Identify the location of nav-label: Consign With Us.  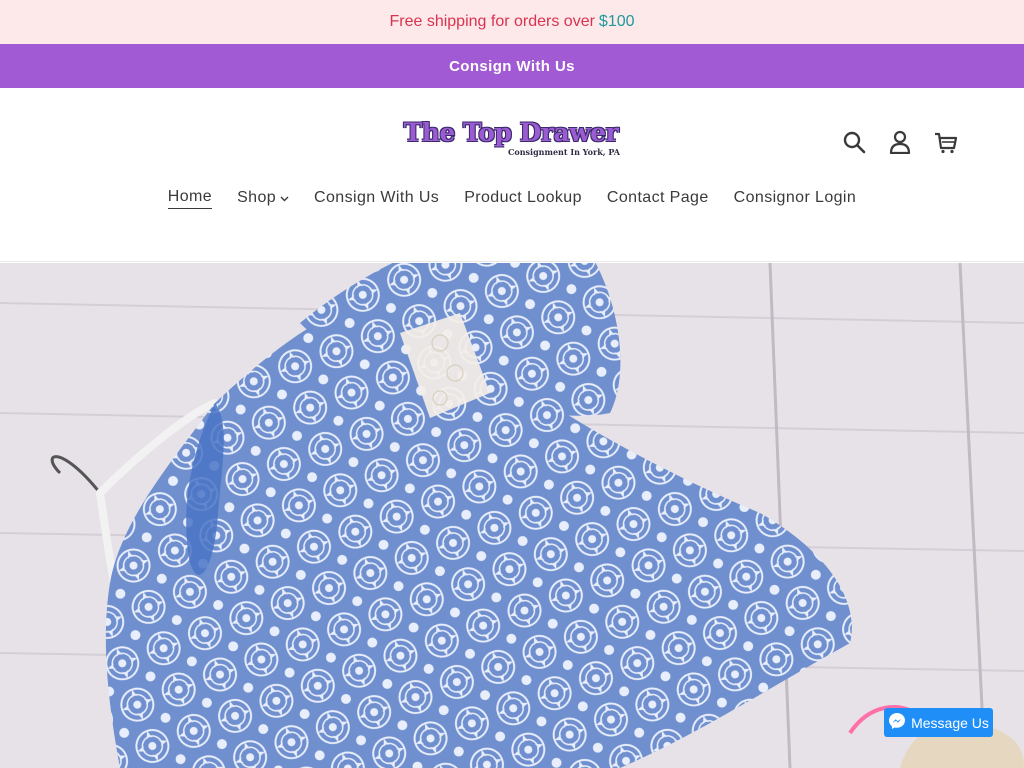
(377, 197).